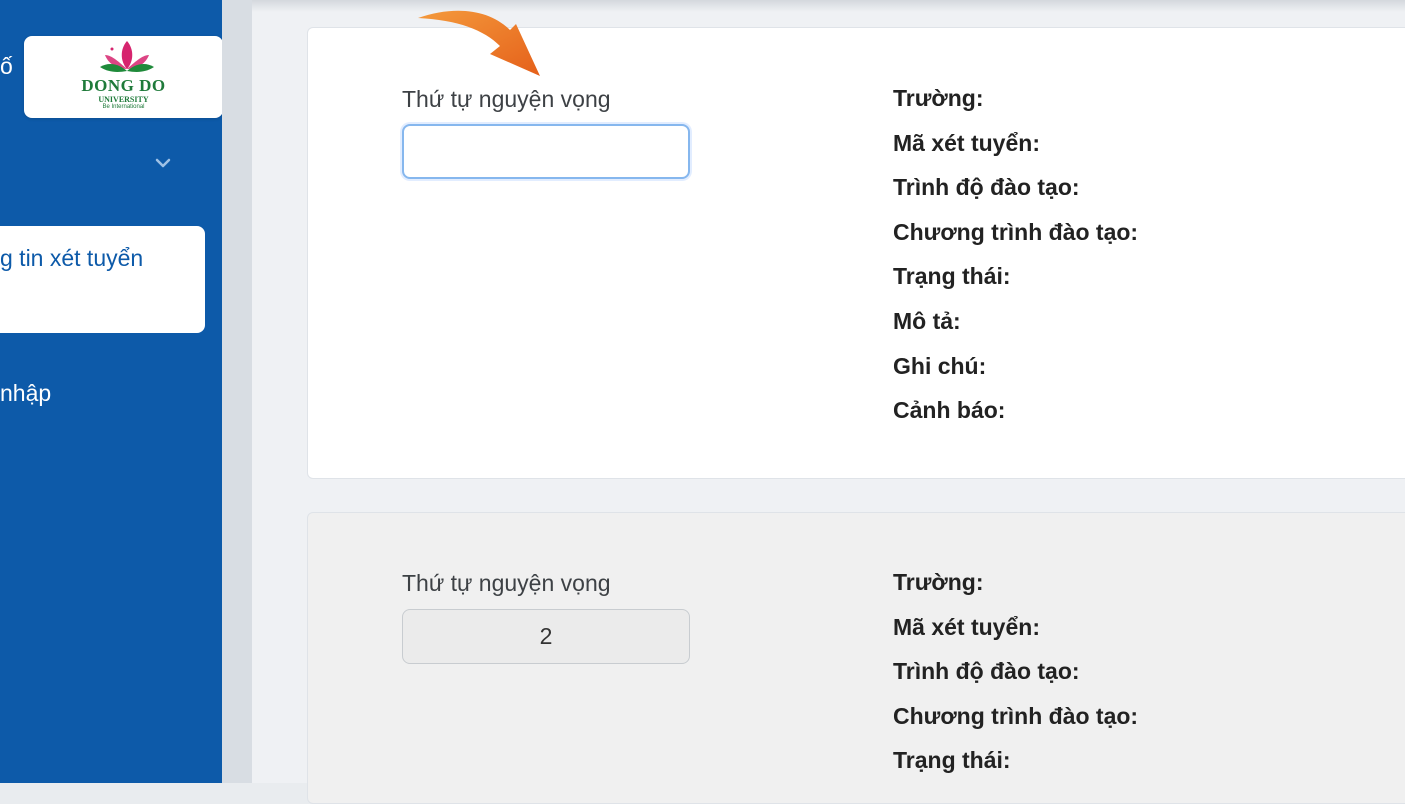 The image size is (1405, 804). What do you see at coordinates (123, 99) in the screenshot?
I see `logo-subtitle: UNIVERSITY` at bounding box center [123, 99].